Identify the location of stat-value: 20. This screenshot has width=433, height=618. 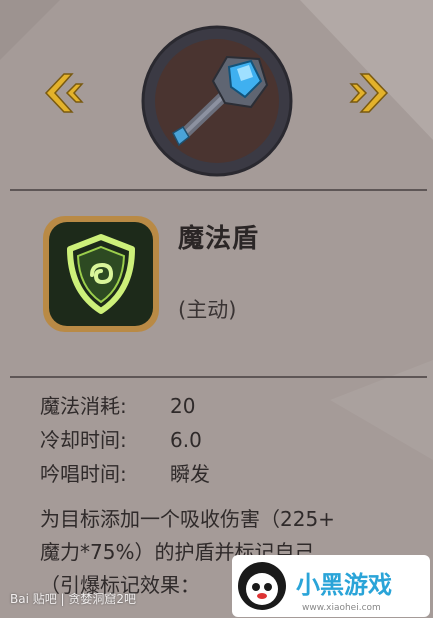
(183, 406).